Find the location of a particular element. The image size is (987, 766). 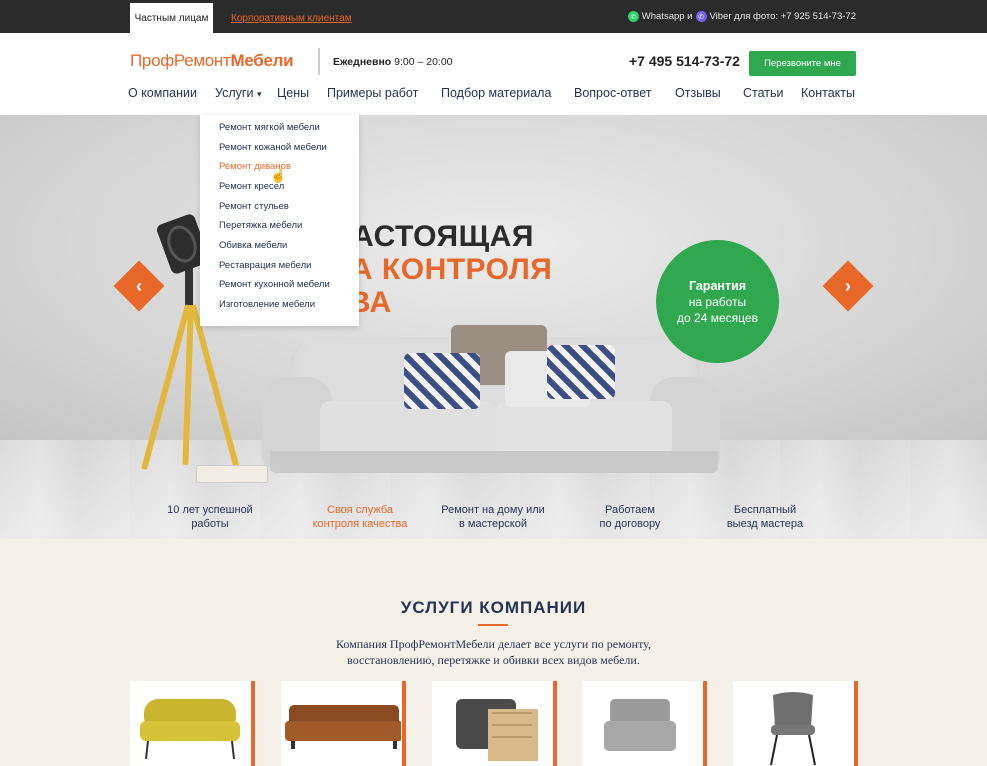

title-underline is located at coordinates (493, 625).